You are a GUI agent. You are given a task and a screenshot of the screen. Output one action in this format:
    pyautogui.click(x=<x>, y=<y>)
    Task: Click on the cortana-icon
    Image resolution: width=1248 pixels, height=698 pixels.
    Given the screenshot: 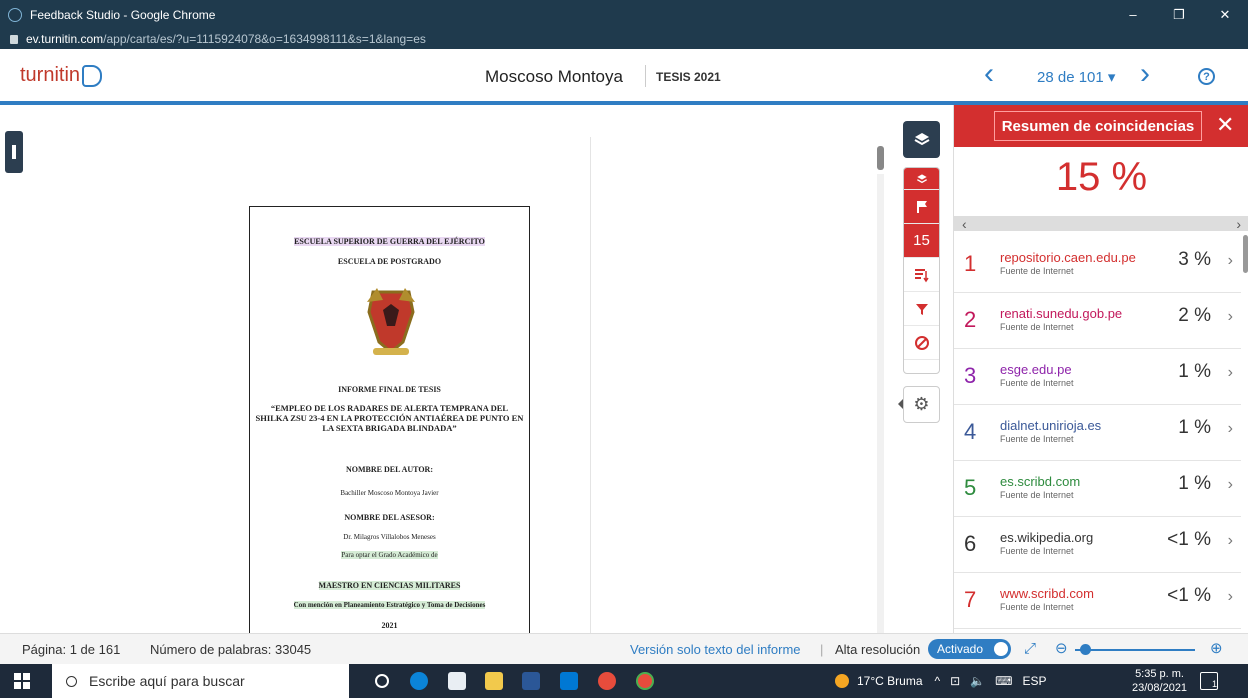 What is the action you would take?
    pyautogui.click(x=382, y=681)
    